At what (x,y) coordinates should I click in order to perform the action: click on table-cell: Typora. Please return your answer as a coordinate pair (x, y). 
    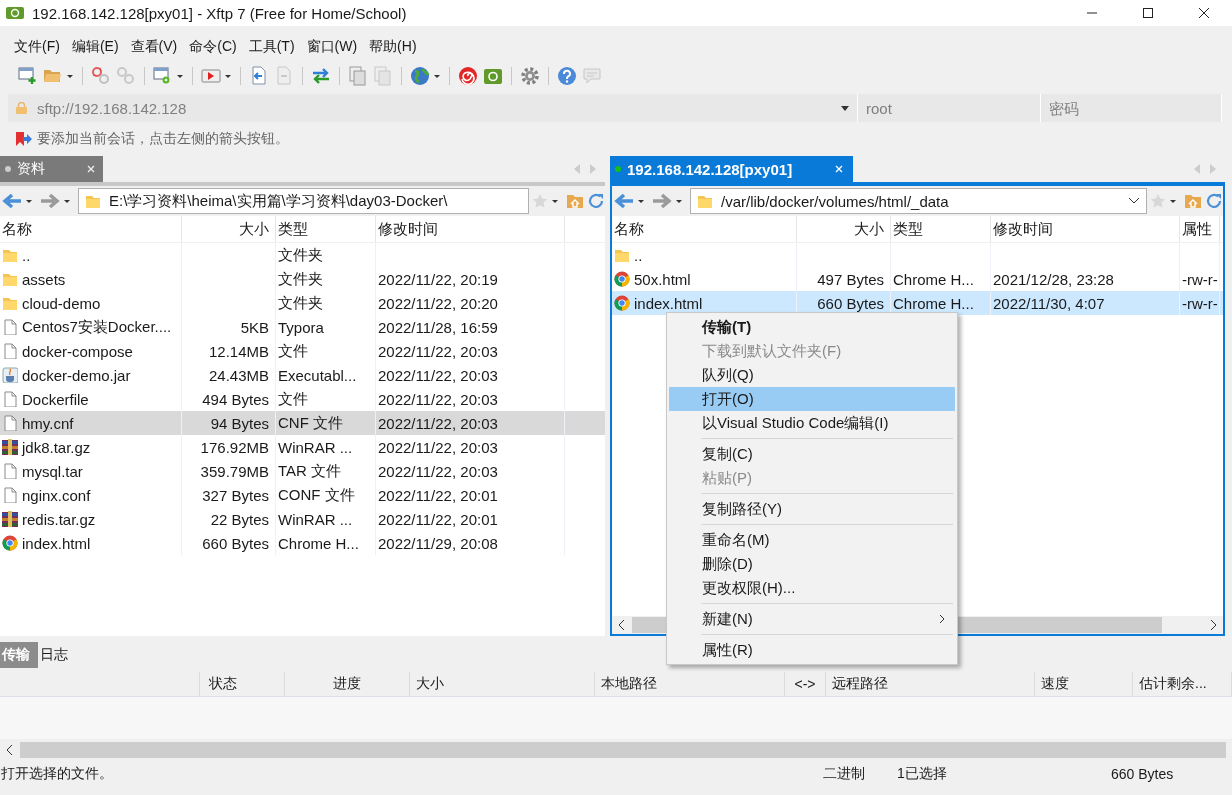
    Looking at the image, I should click on (301, 327).